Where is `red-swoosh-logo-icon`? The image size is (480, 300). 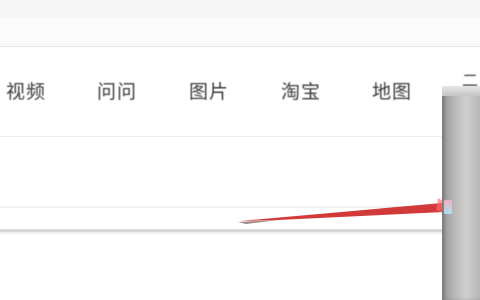 red-swoosh-logo-icon is located at coordinates (343, 211).